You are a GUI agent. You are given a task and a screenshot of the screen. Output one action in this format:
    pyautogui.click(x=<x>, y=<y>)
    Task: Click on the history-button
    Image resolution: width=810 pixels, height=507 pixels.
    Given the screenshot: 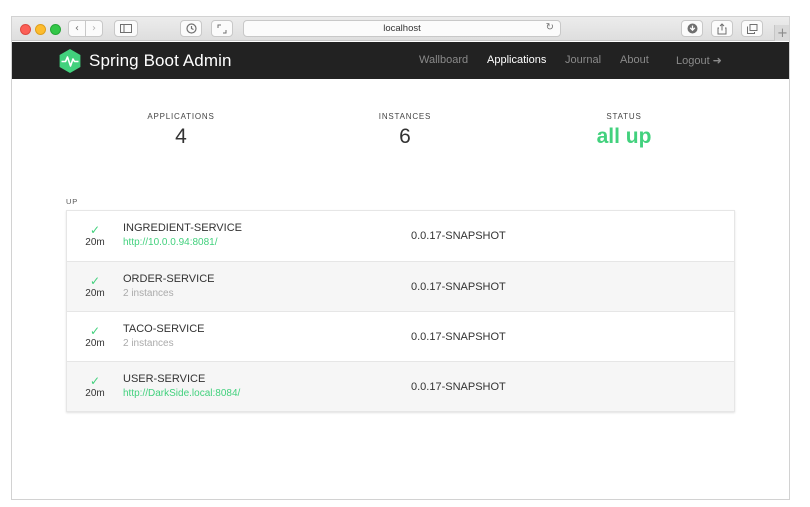 What is the action you would take?
    pyautogui.click(x=191, y=28)
    